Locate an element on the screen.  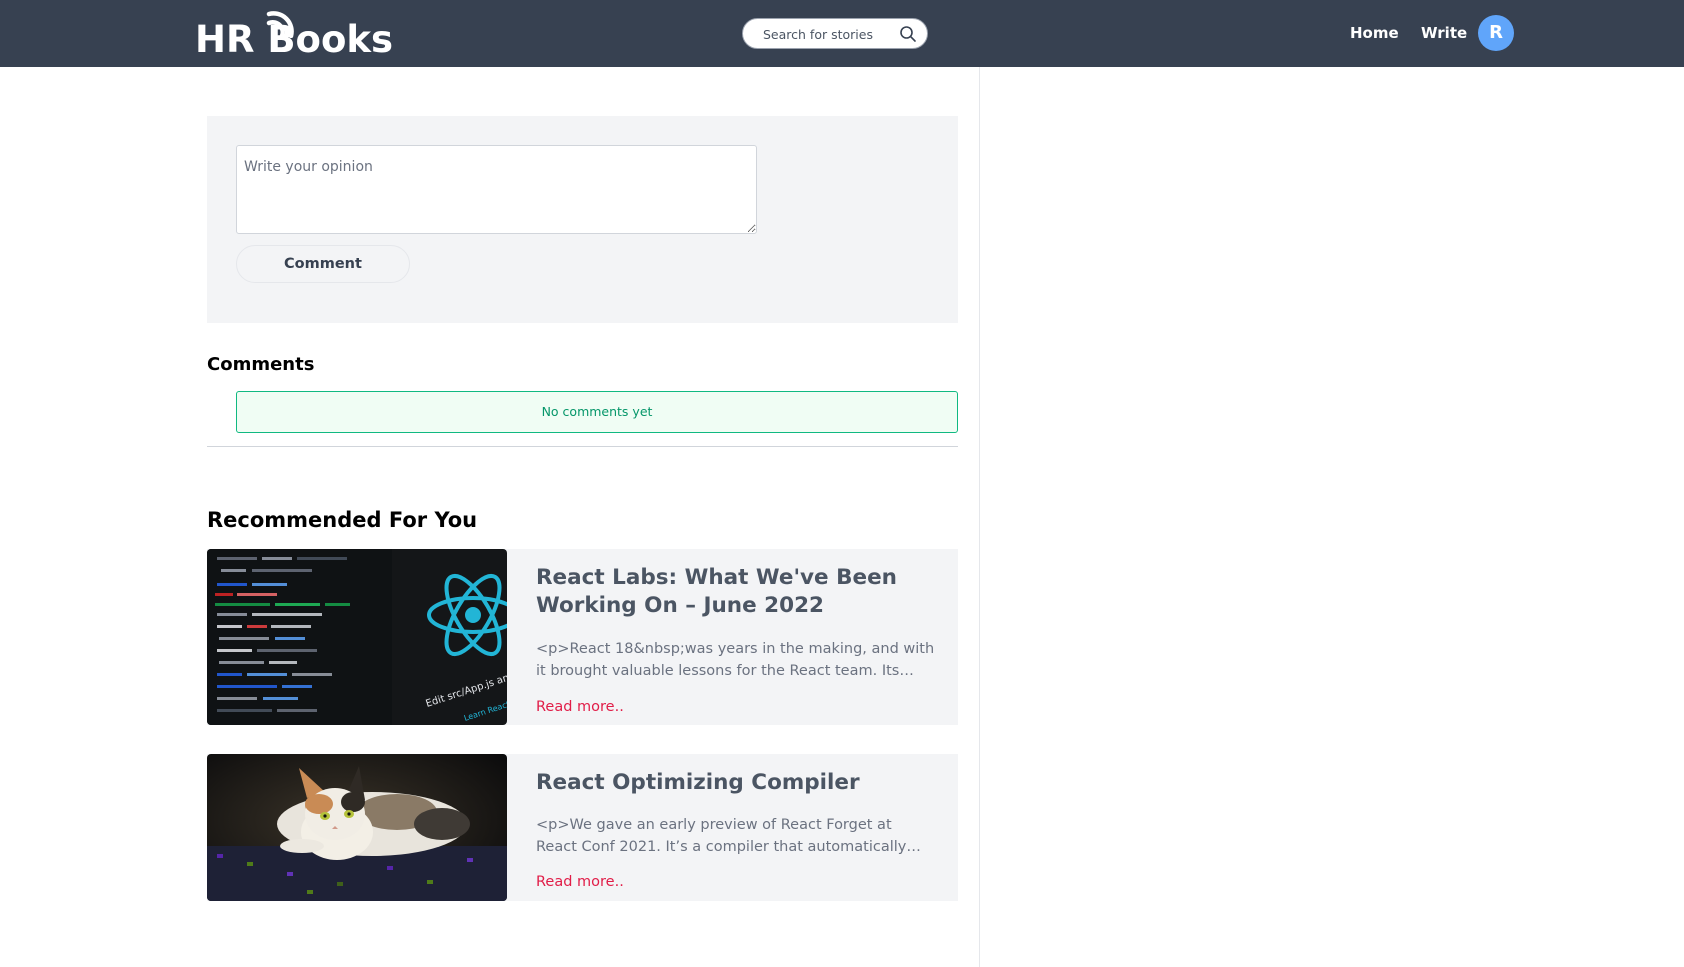
nav-home-link: Home is located at coordinates (1374, 33).